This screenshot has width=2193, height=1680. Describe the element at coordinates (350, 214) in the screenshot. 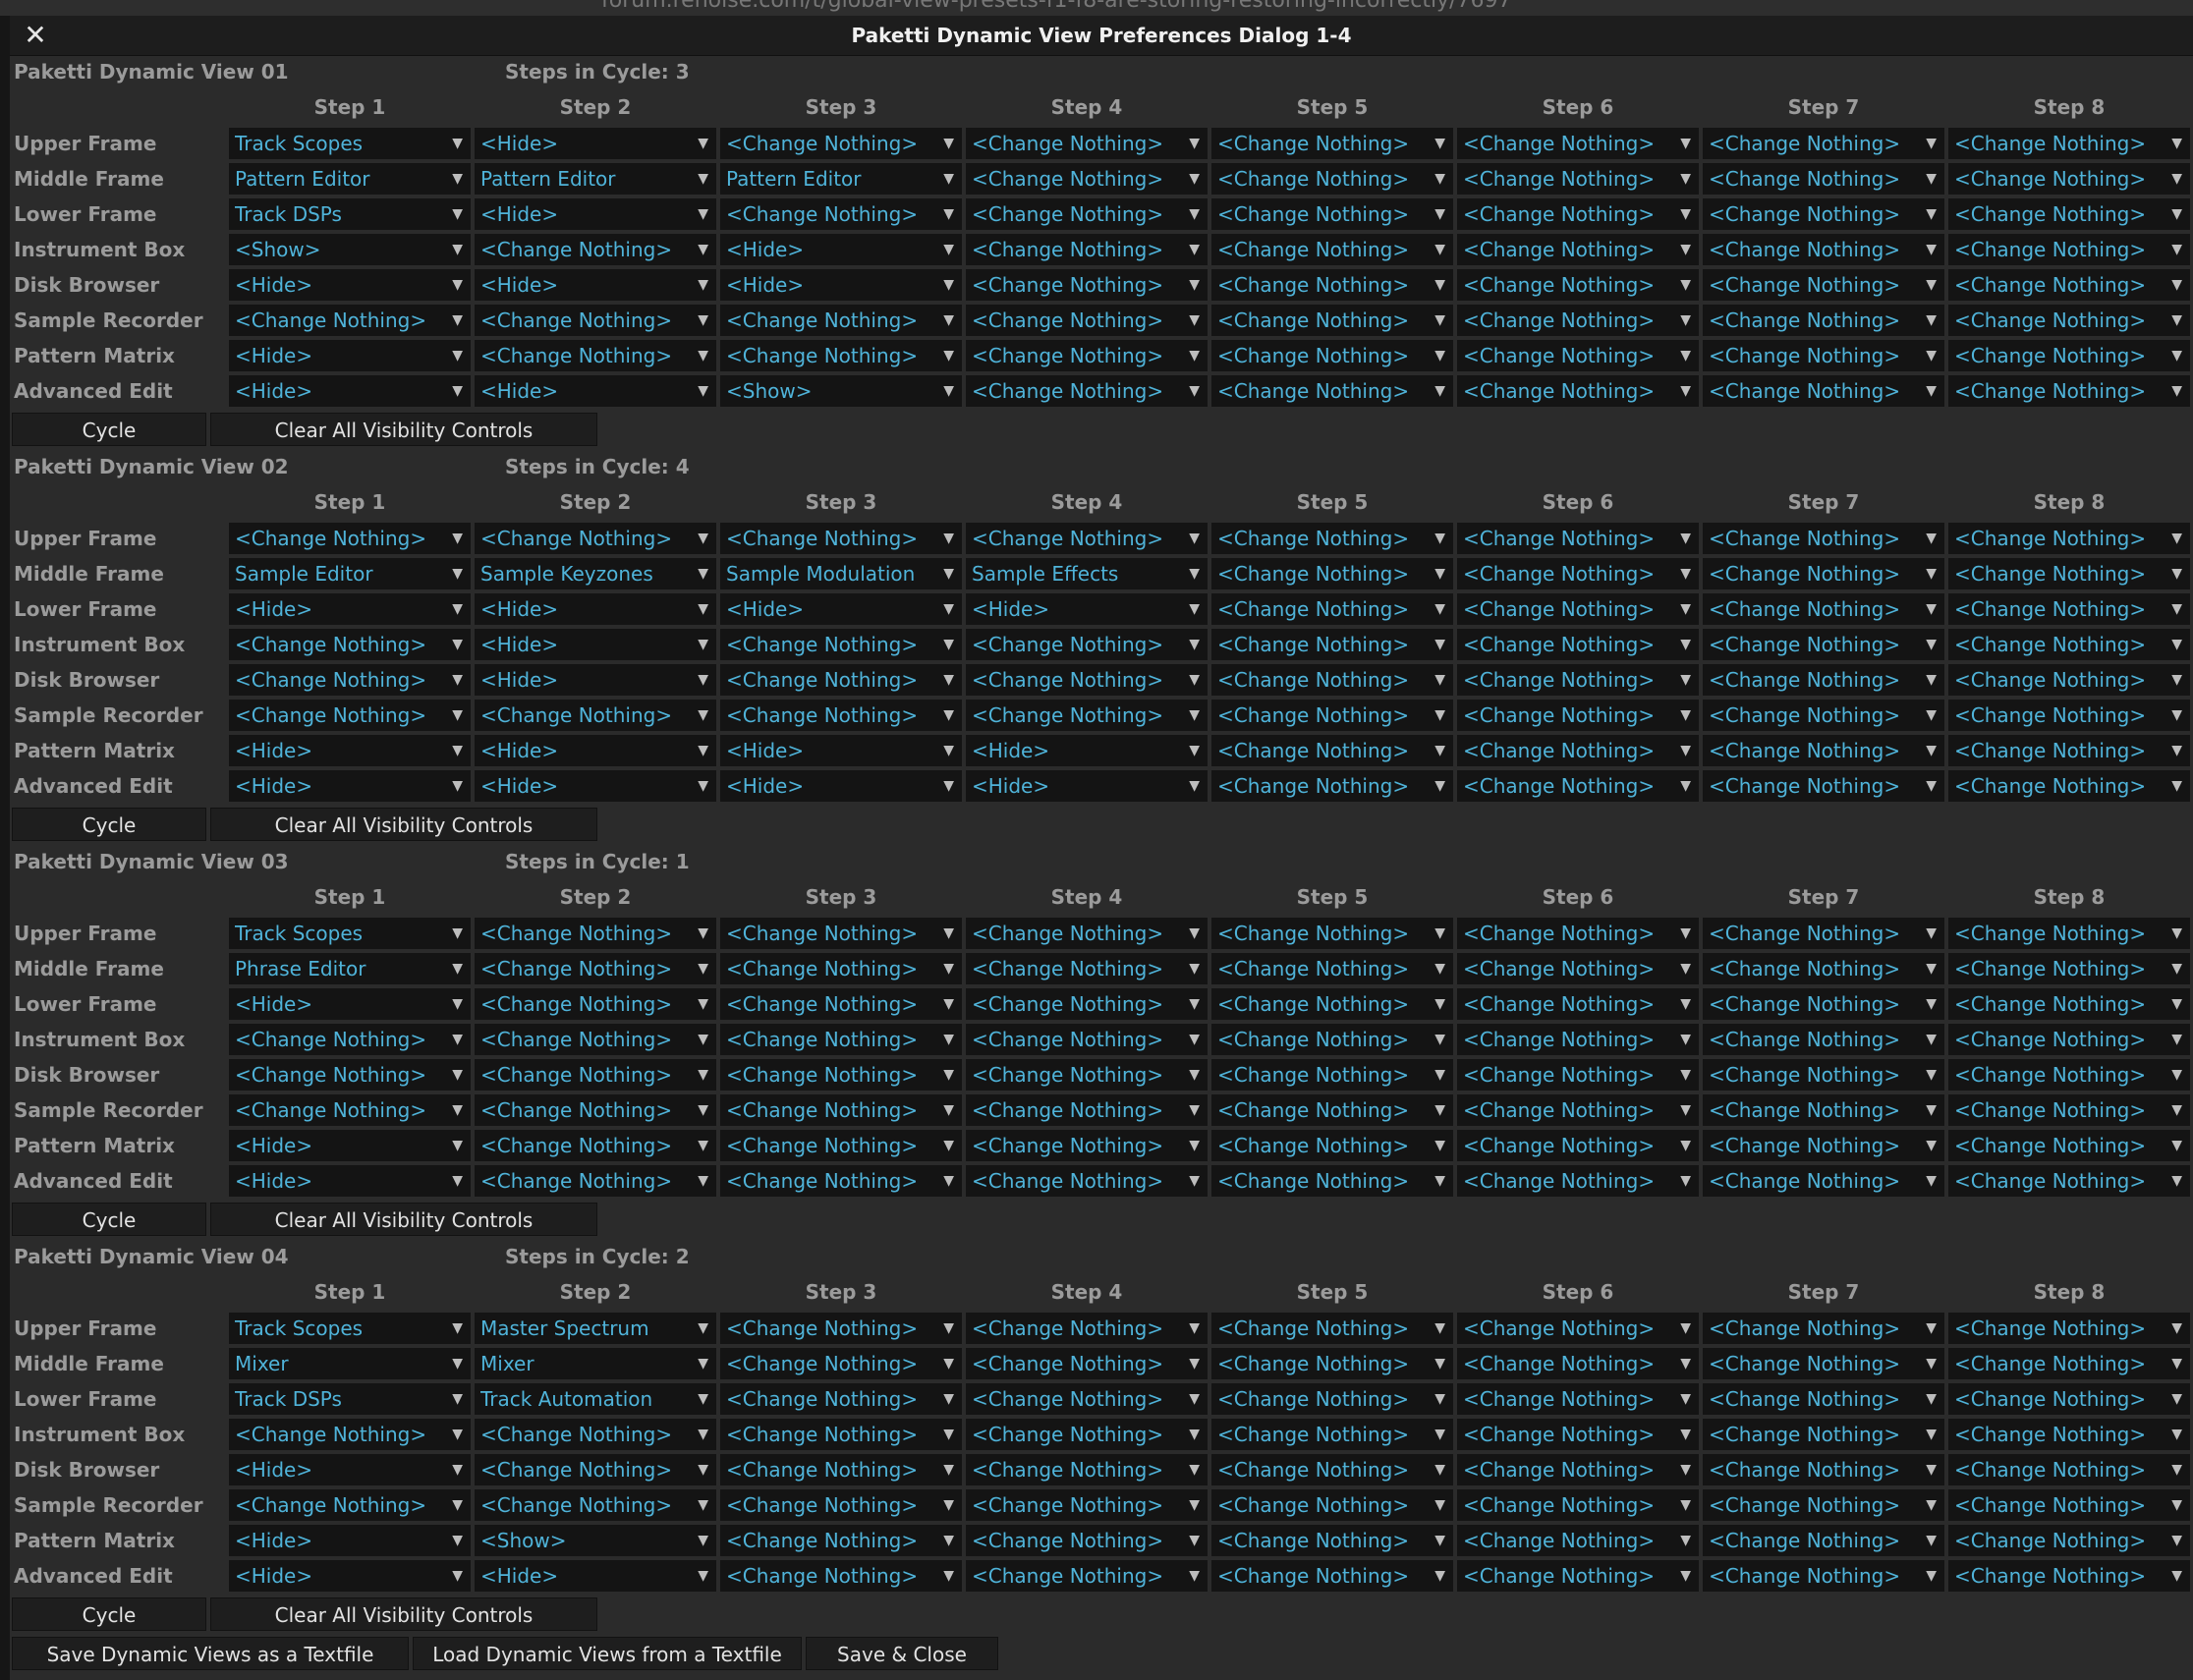

I see `step-dropdown: Track DSPs ▼` at that location.